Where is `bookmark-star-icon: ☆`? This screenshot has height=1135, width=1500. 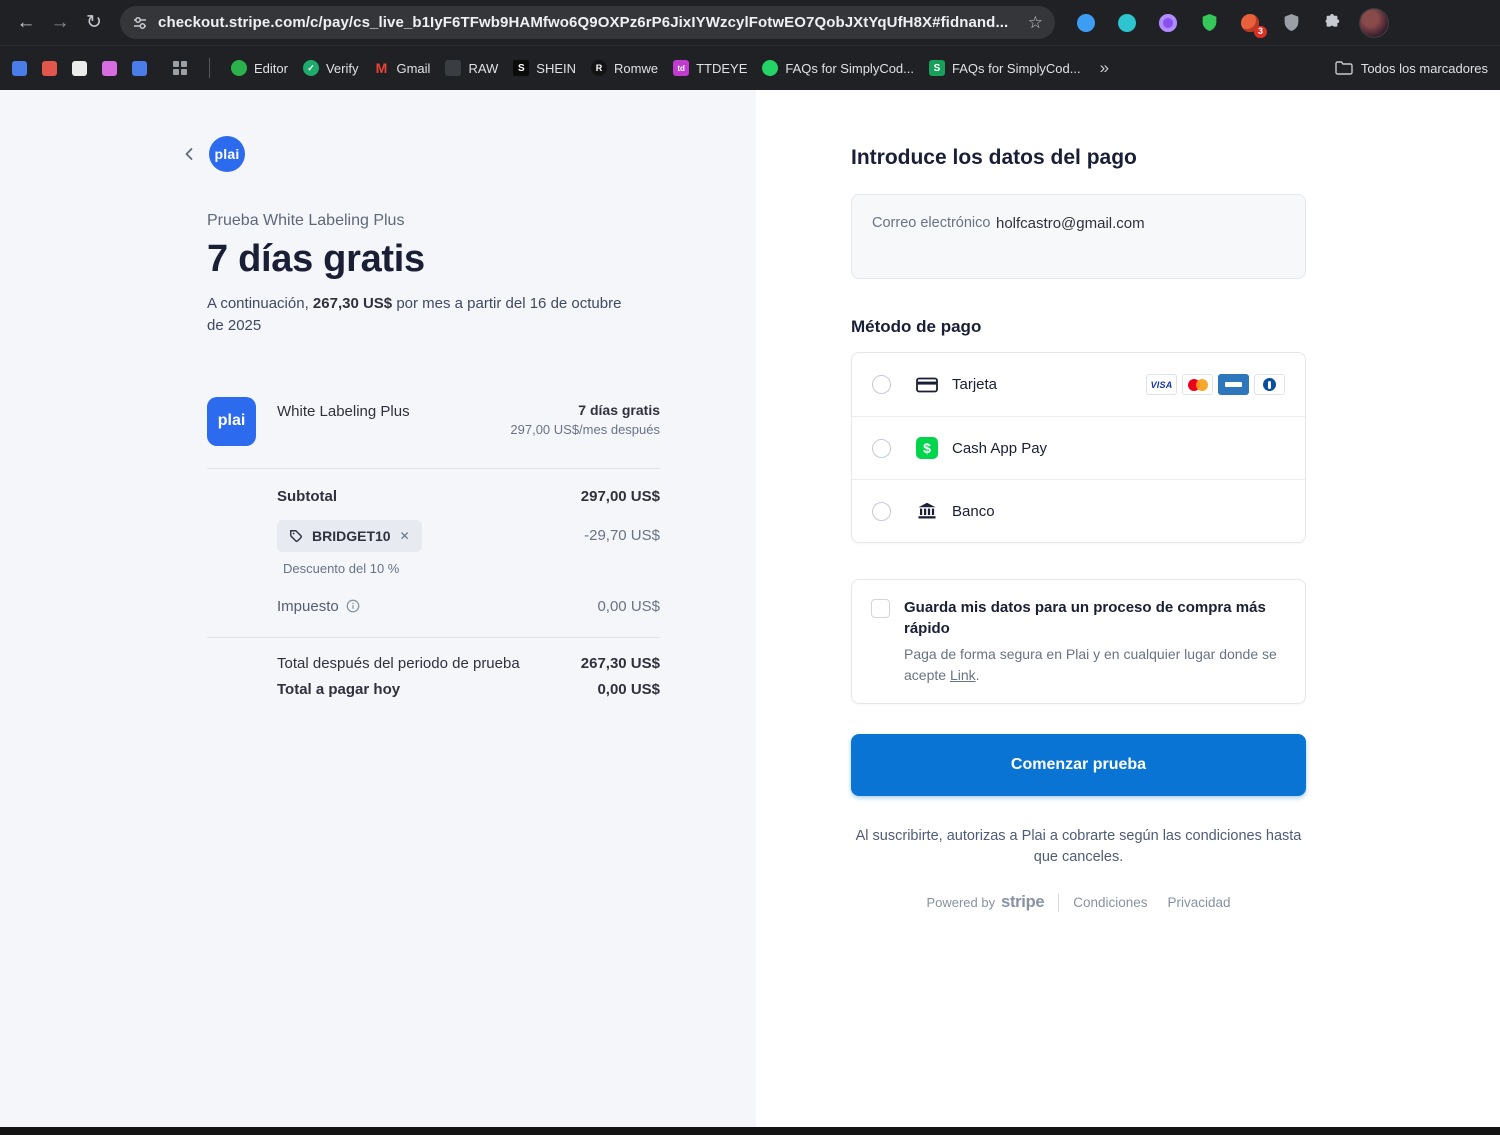 bookmark-star-icon: ☆ is located at coordinates (1035, 23).